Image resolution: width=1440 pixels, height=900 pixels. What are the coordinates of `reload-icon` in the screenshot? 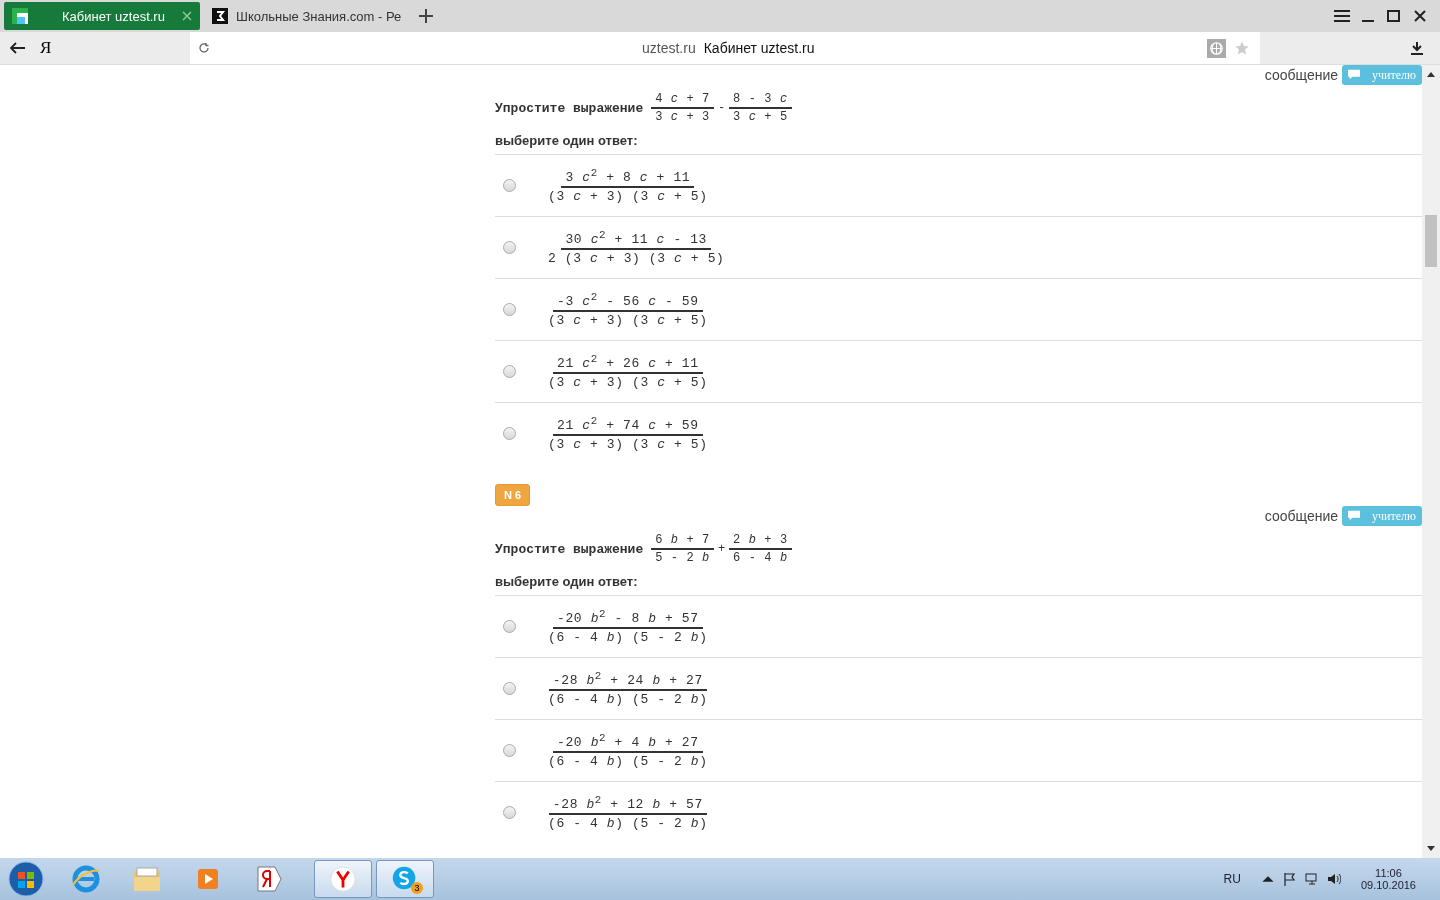 It's located at (204, 48).